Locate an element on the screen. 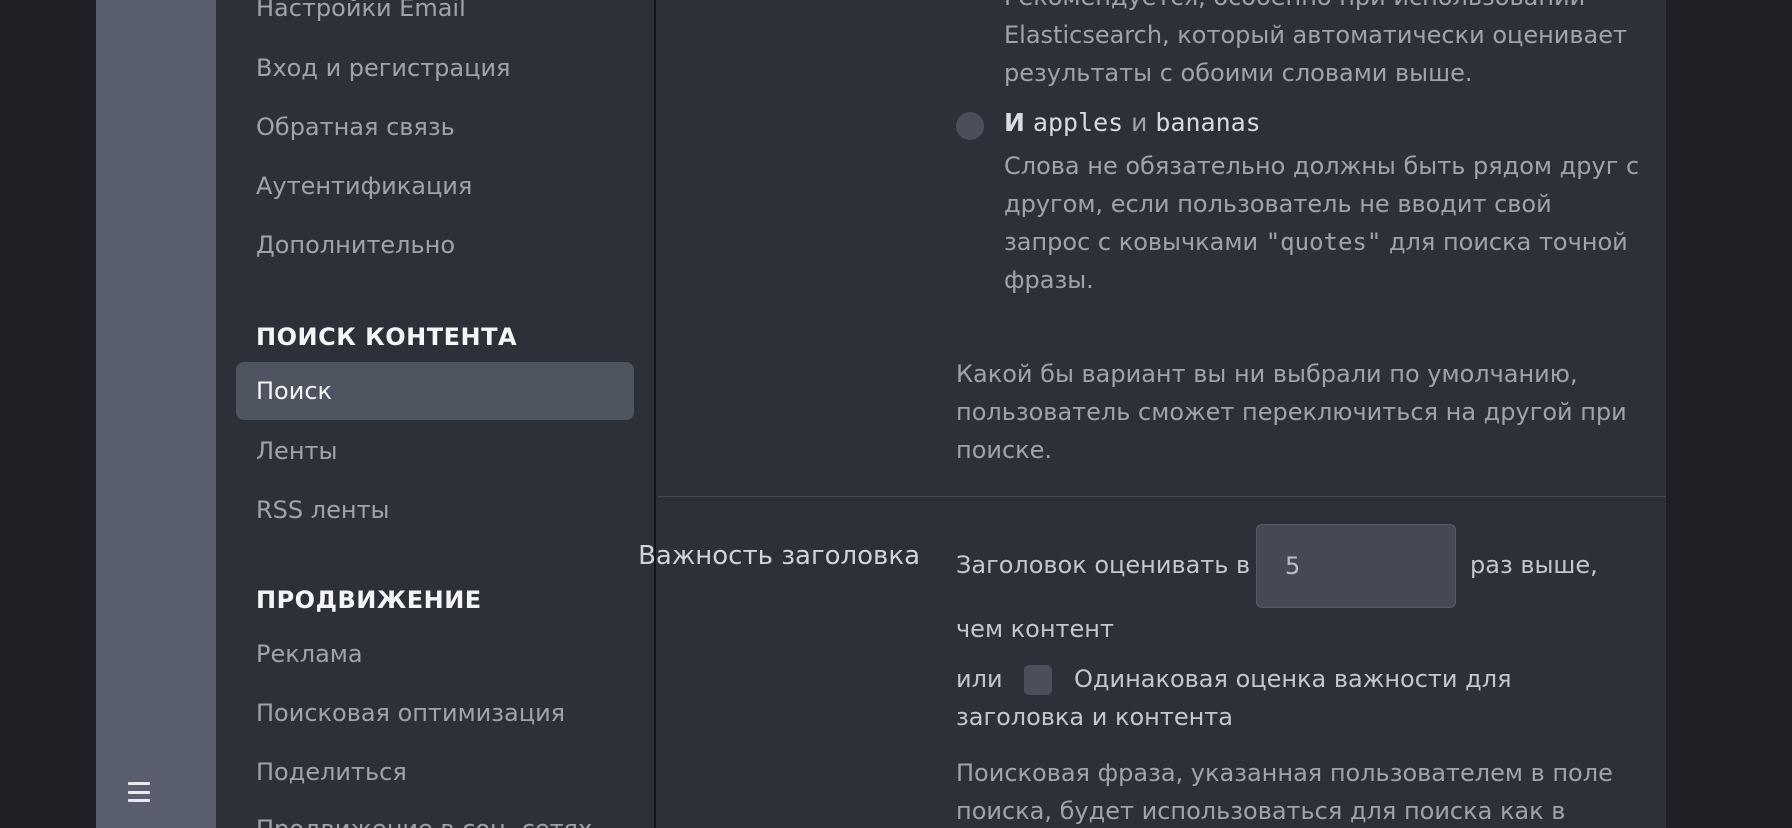 The image size is (1792, 828). title-weight-input is located at coordinates (1356, 566).